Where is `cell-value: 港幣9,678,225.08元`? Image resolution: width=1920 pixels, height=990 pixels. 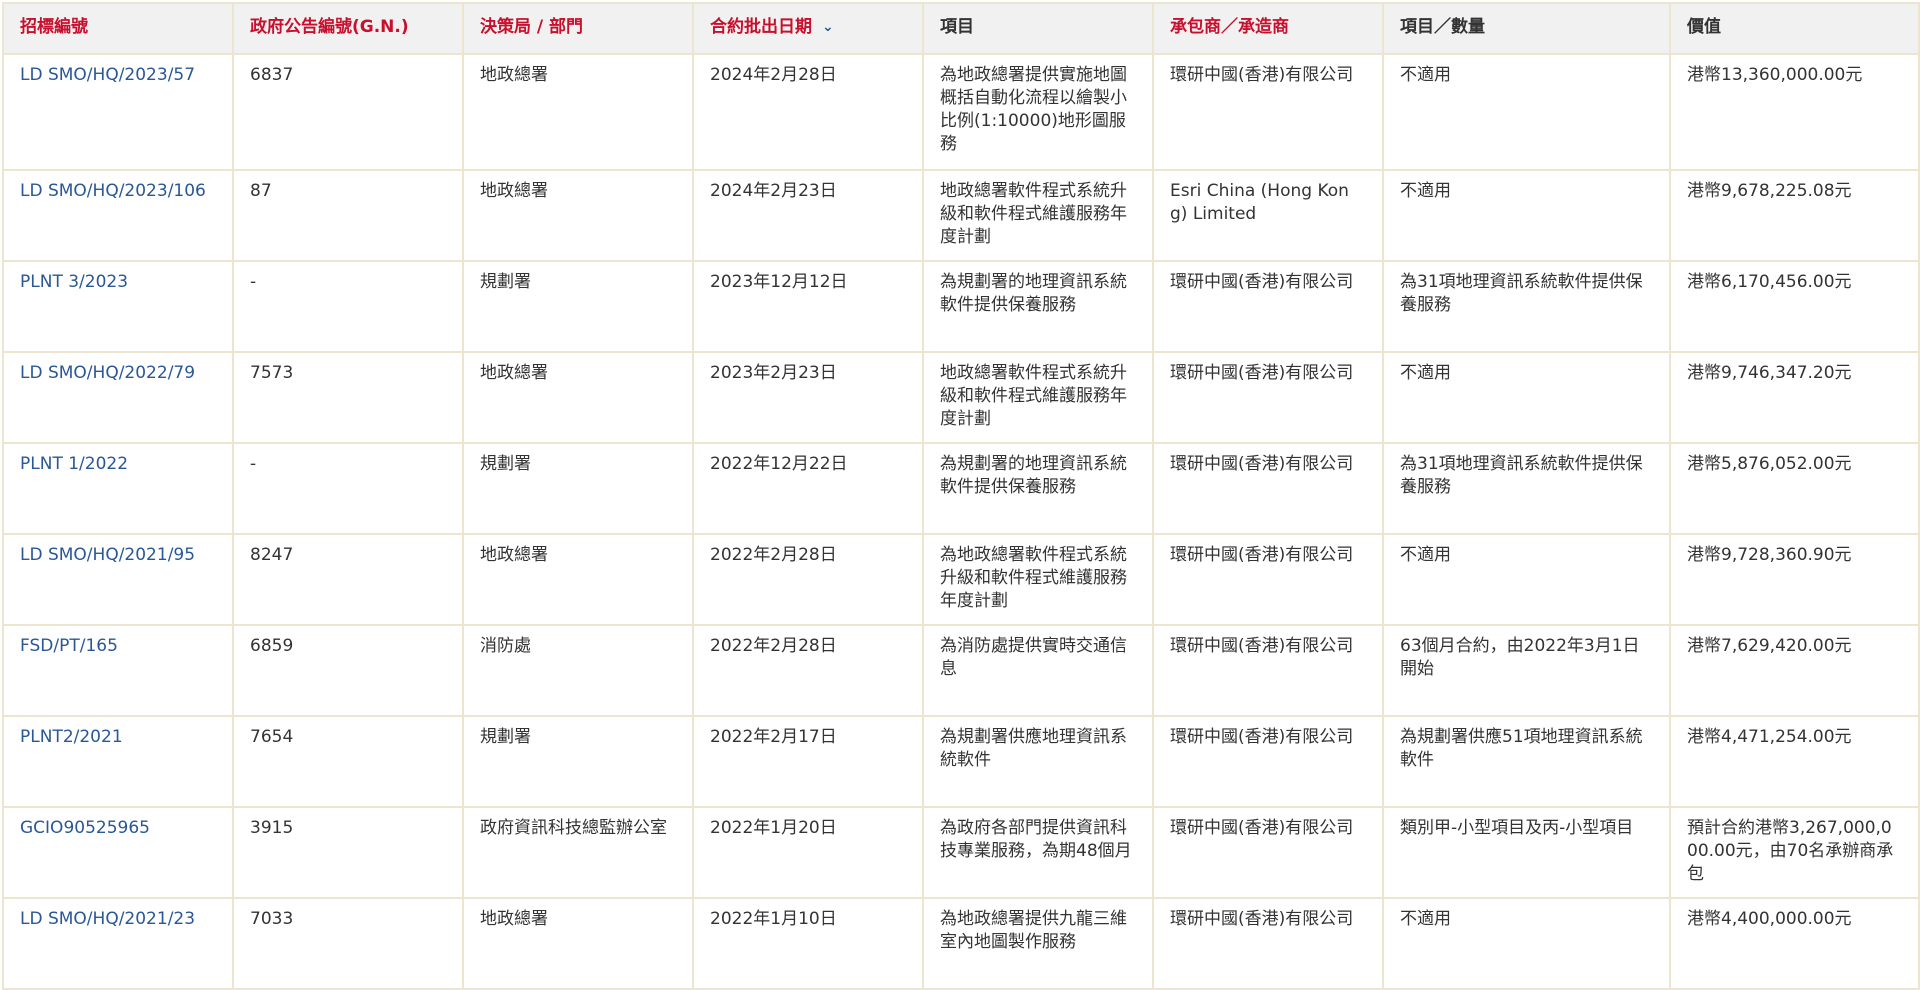 cell-value: 港幣9,678,225.08元 is located at coordinates (1794, 215).